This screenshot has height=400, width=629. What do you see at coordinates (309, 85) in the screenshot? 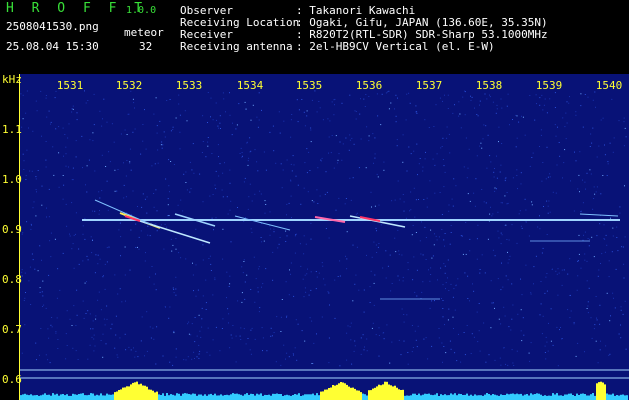
I see `x-tick-label: 1535` at bounding box center [309, 85].